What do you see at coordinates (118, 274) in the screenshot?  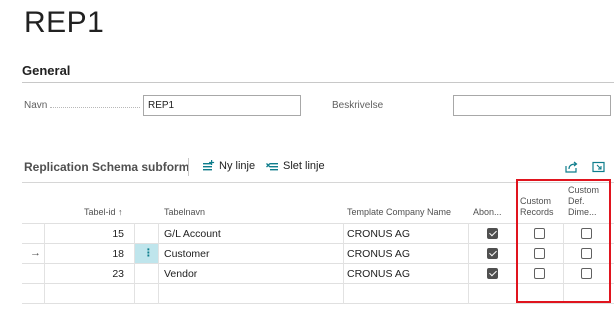 I see `table-id-cell: 23` at bounding box center [118, 274].